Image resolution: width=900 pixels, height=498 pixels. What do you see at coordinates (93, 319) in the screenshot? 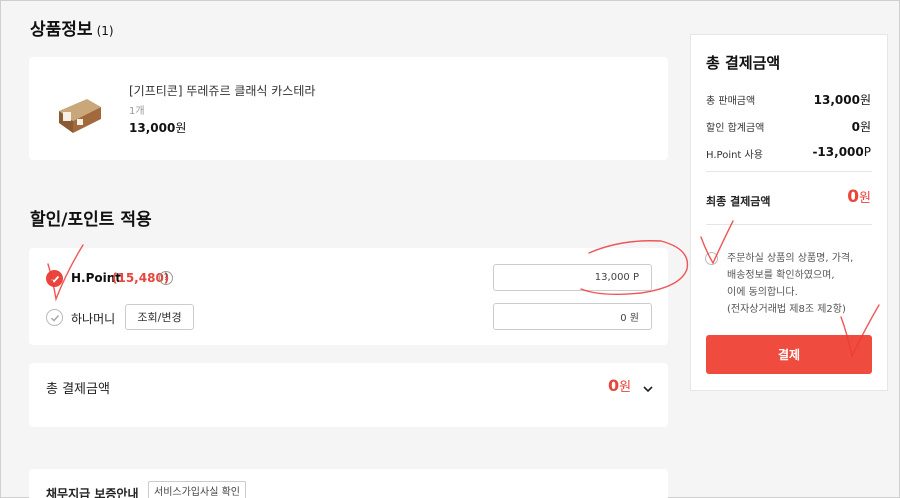
I see `hanamoney-label: 하나머니` at bounding box center [93, 319].